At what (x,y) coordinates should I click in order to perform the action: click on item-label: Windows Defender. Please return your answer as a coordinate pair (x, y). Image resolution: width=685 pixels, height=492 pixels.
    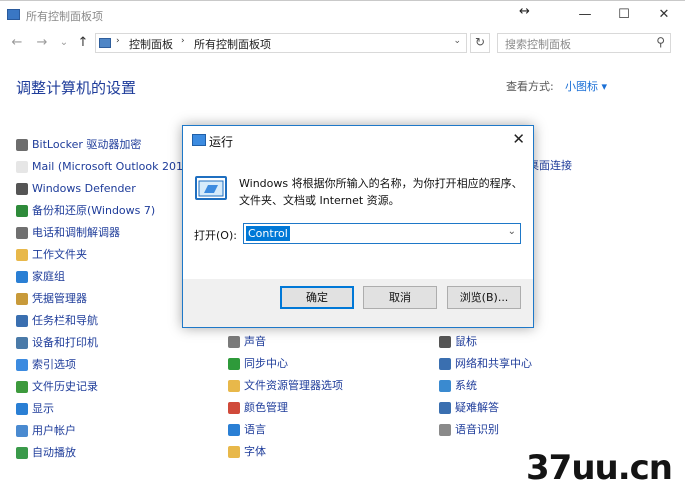
    Looking at the image, I should click on (84, 188).